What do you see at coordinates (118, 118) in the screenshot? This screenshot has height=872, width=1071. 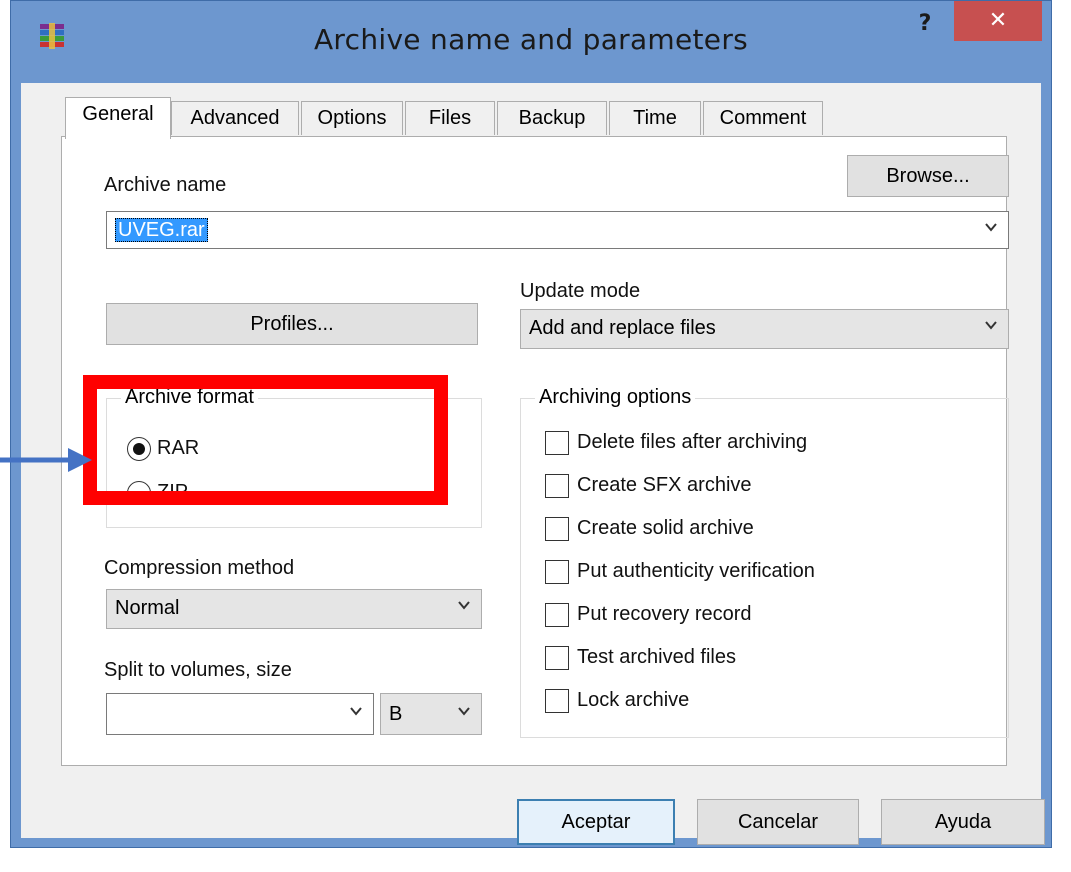 I see `tab-general: General` at bounding box center [118, 118].